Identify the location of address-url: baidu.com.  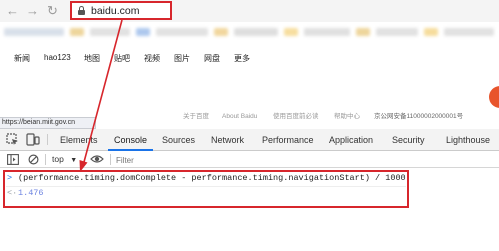
(115, 11).